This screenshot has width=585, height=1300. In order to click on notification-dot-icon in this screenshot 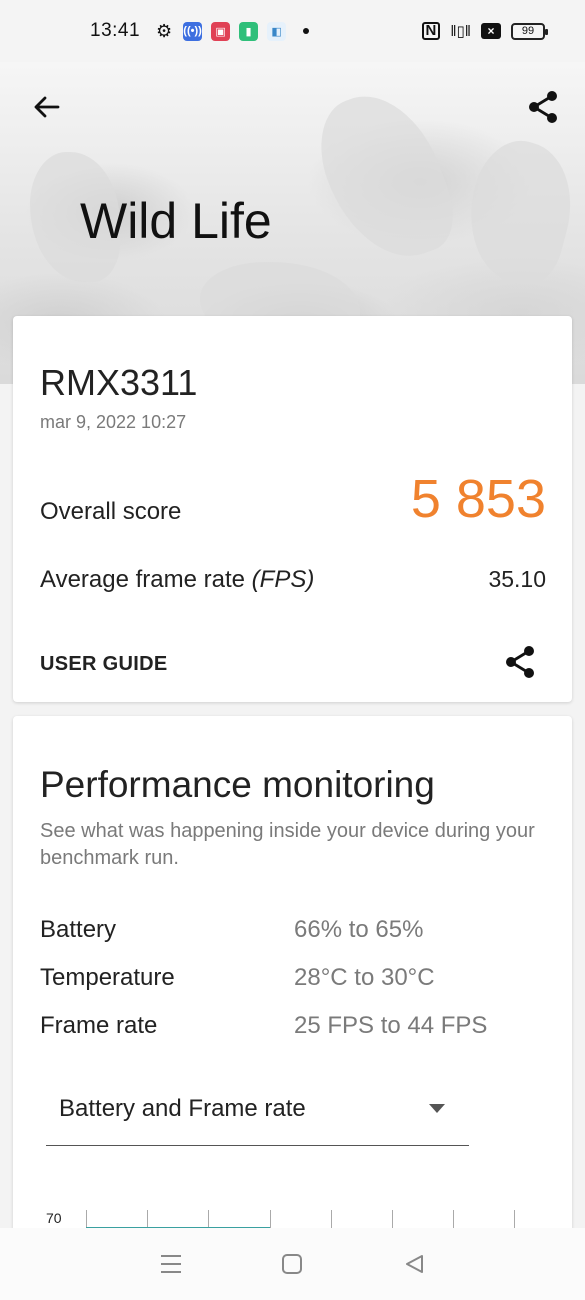, I will do `click(306, 31)`.